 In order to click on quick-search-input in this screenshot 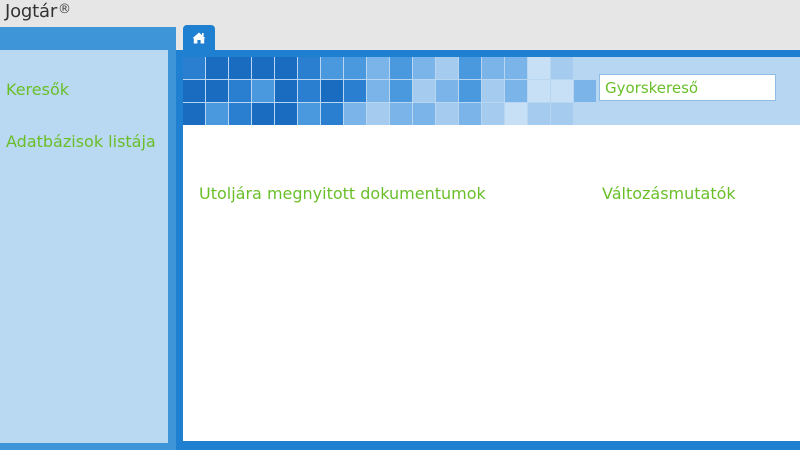, I will do `click(687, 87)`.